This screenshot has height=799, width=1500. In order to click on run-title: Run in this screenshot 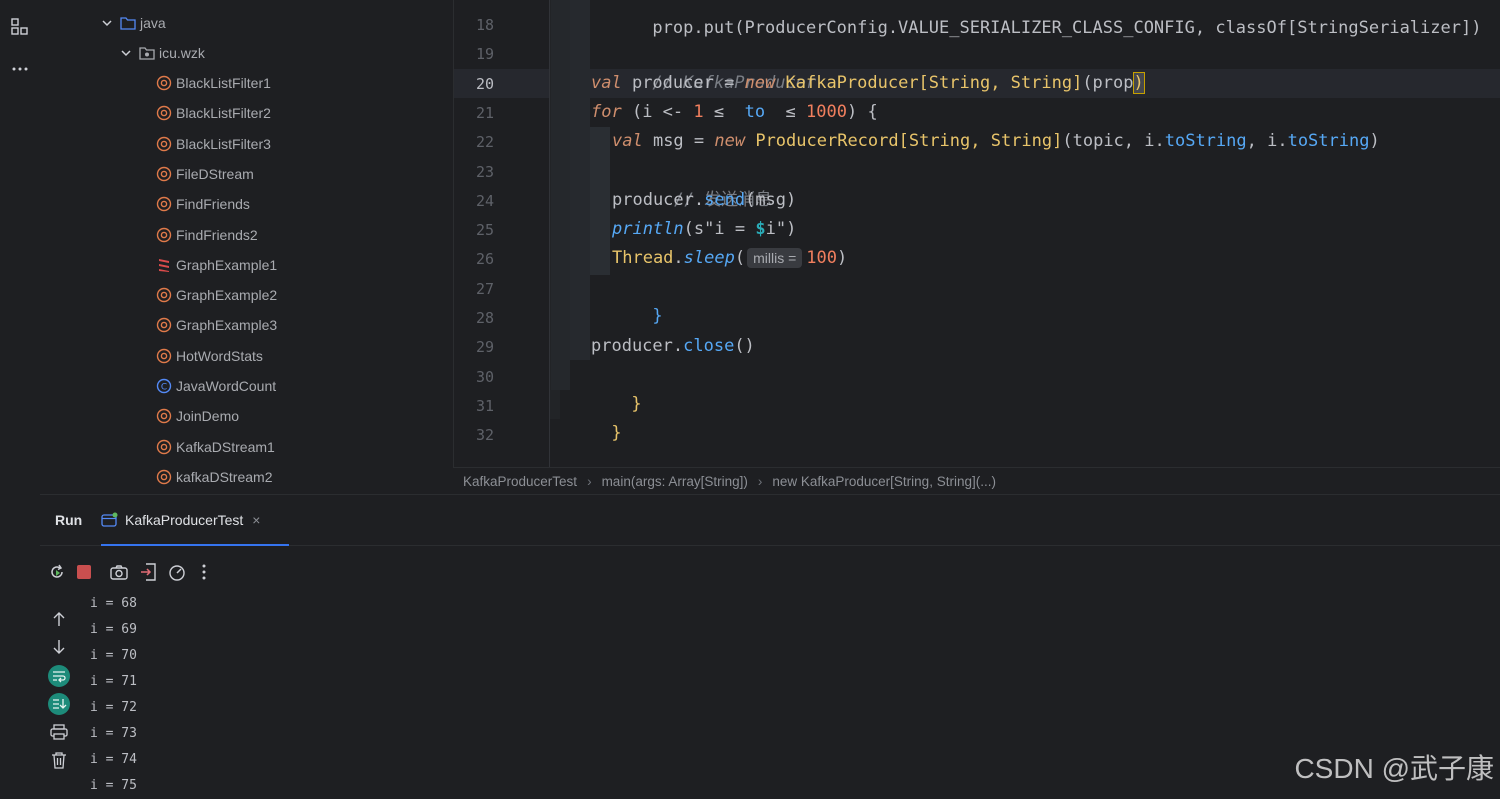, I will do `click(69, 520)`.